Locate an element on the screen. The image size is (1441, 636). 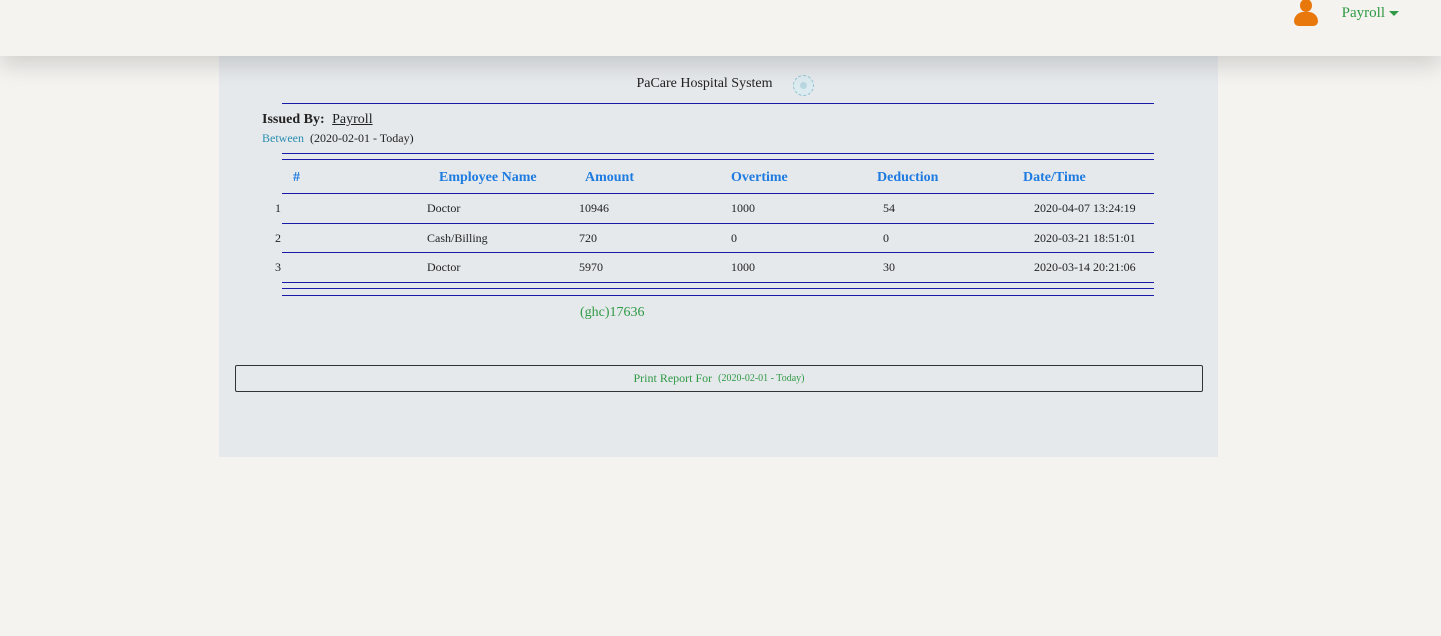
print-report-label: Print Report For is located at coordinates (673, 378).